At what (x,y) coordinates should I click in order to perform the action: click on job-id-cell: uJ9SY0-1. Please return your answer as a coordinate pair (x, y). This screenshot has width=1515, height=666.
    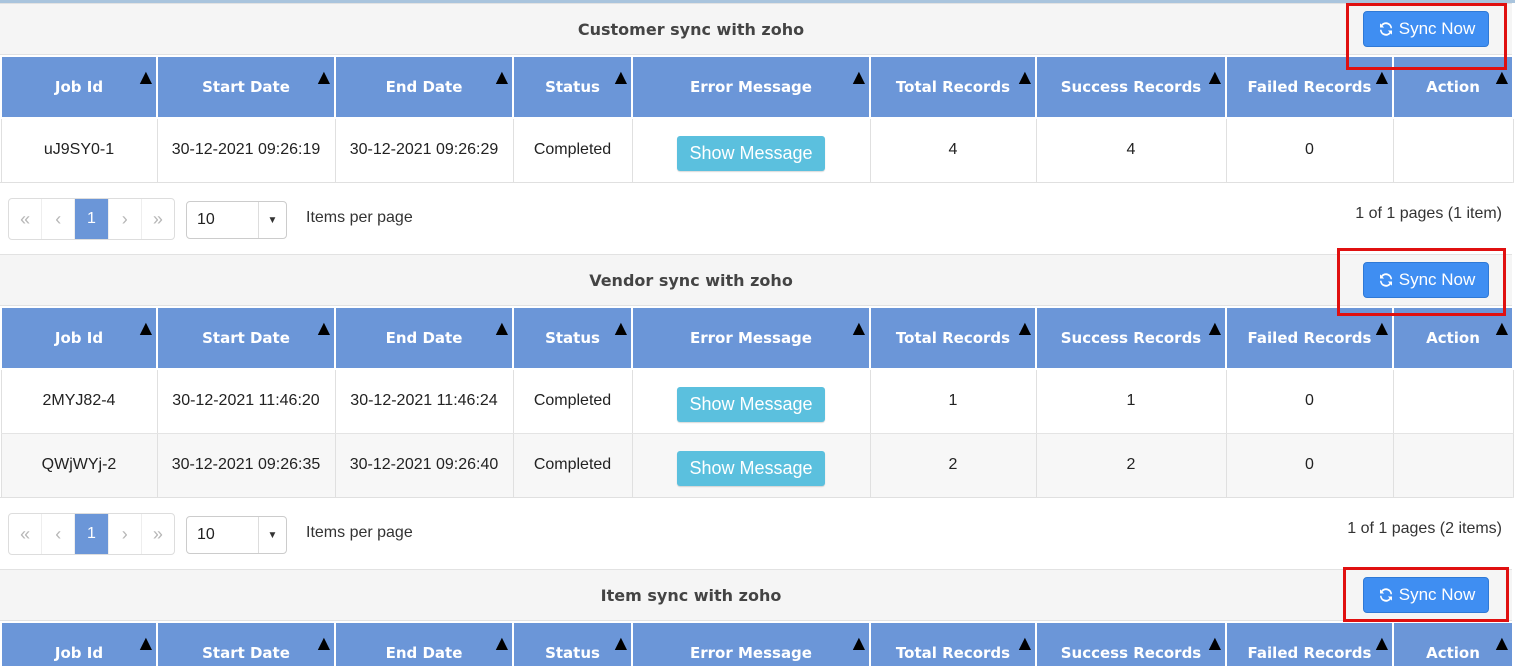
    Looking at the image, I should click on (79, 150).